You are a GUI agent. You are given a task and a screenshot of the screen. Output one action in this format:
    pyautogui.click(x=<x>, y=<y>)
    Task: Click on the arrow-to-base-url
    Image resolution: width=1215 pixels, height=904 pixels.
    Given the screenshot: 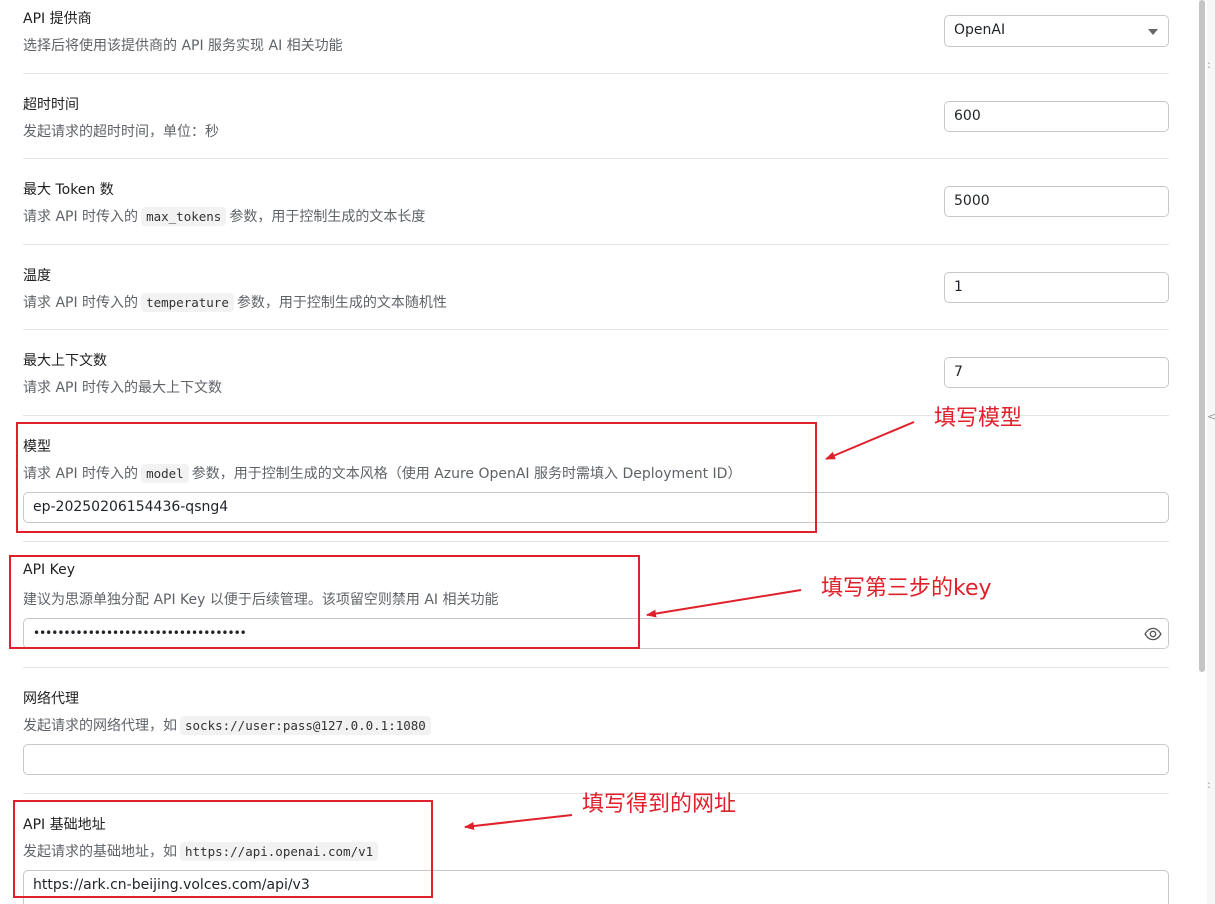 What is the action you would take?
    pyautogui.click(x=518, y=822)
    